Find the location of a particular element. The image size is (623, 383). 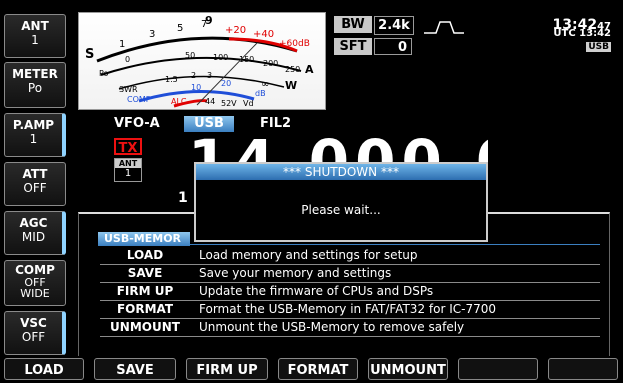

meter-po-0: 0 is located at coordinates (128, 59).